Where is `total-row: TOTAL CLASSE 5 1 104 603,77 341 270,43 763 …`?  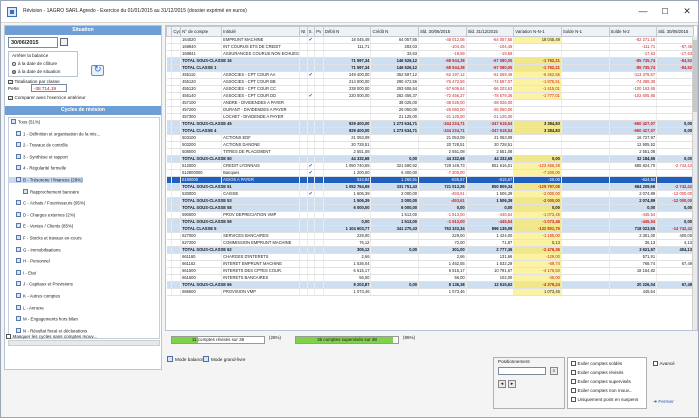 total-row: TOTAL CLASSE 5 1 104 603,77 341 270,43 763 … is located at coordinates (430, 229).